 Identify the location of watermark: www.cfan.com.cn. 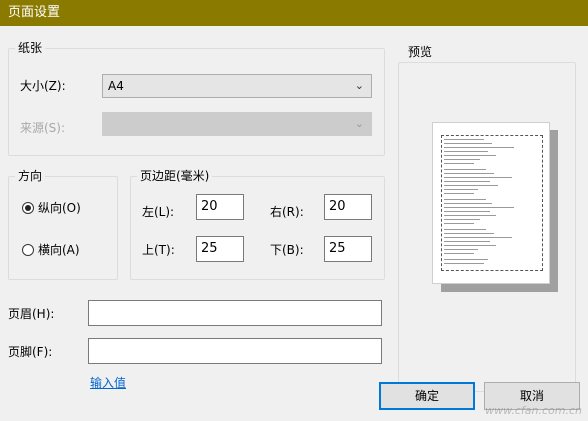
(533, 410).